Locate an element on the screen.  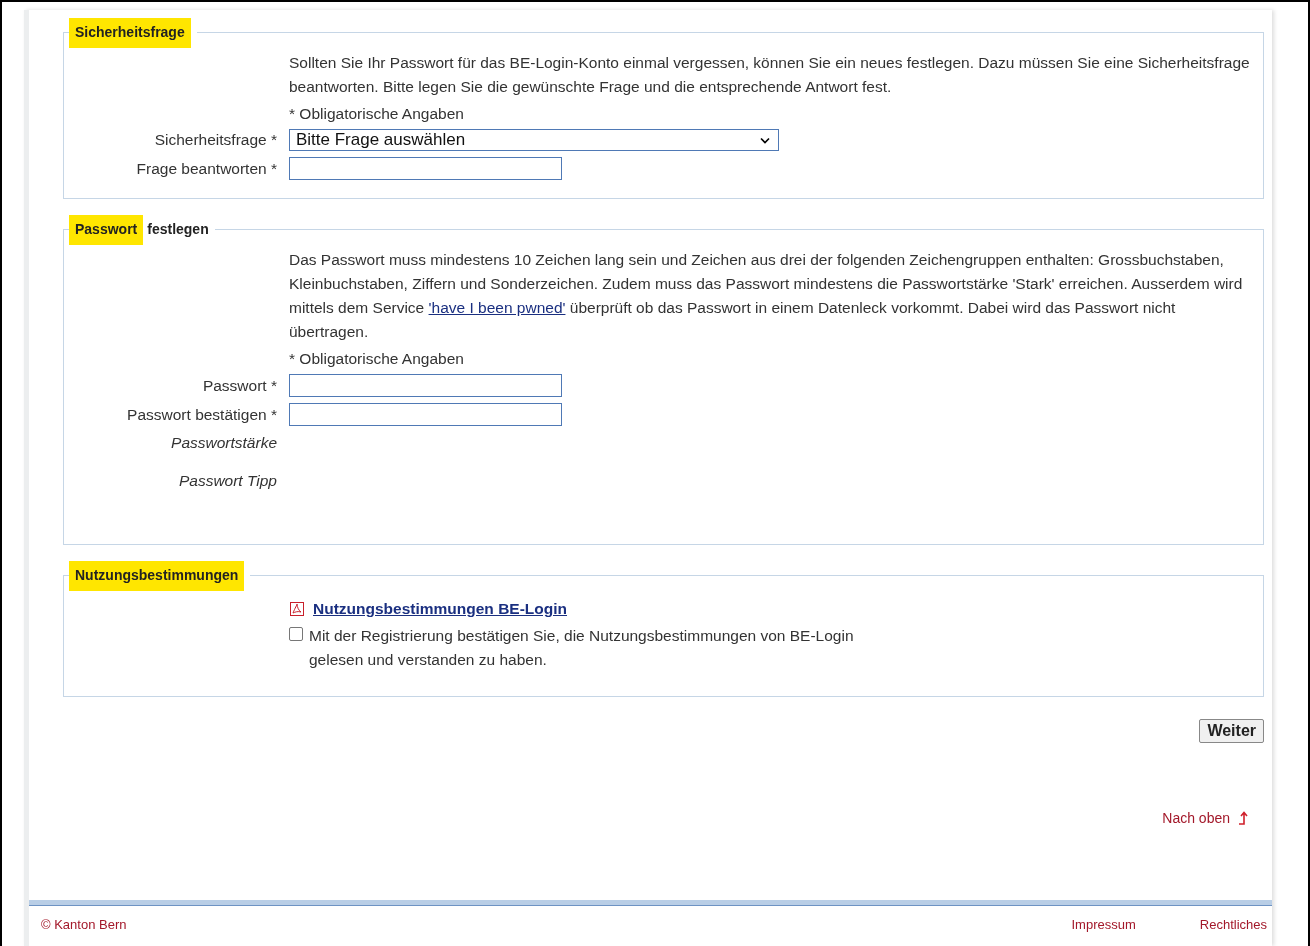
chevron-icon is located at coordinates (765, 140).